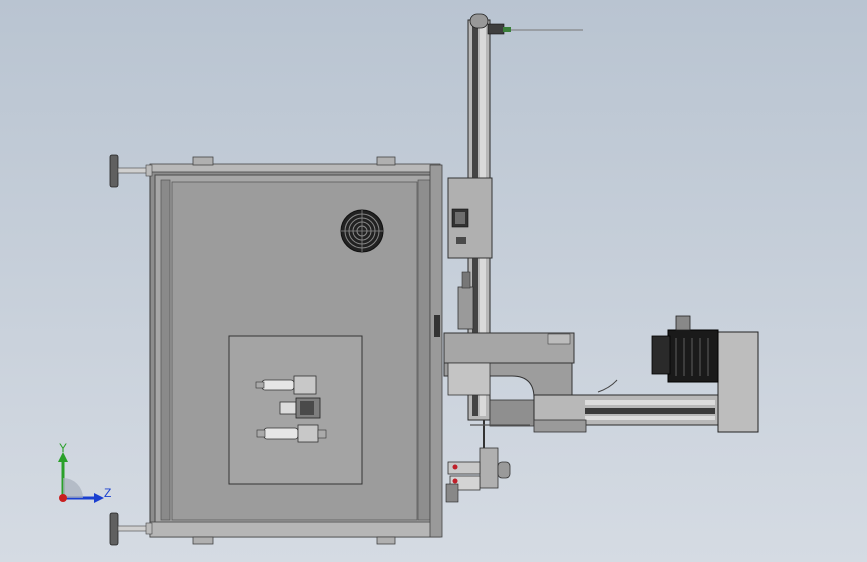 The height and width of the screenshot is (562, 867). I want to click on orientation-triad, so click(81, 477).